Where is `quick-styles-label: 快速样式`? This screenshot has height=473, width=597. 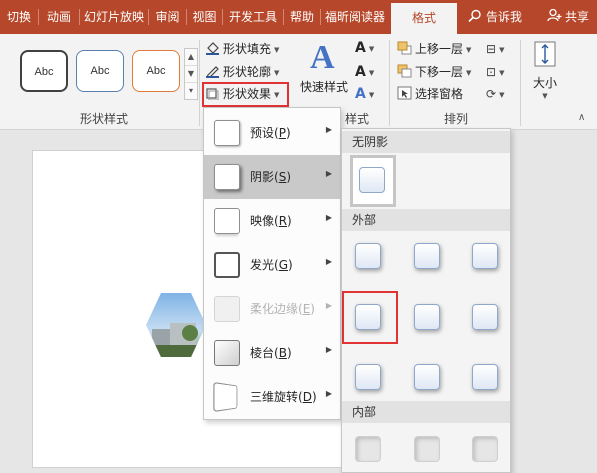
quick-styles-label: 快速样式 is located at coordinates (323, 87).